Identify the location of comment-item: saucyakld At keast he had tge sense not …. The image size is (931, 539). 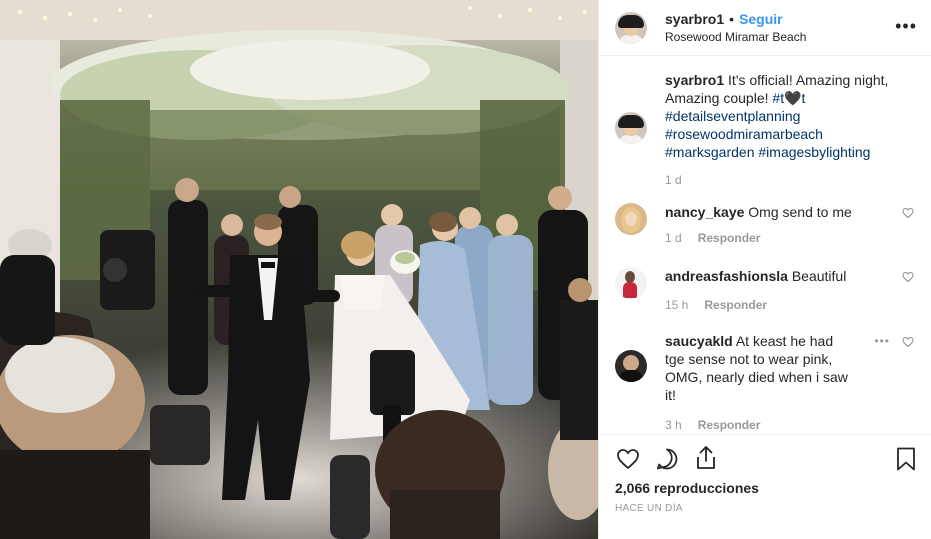
(765, 382).